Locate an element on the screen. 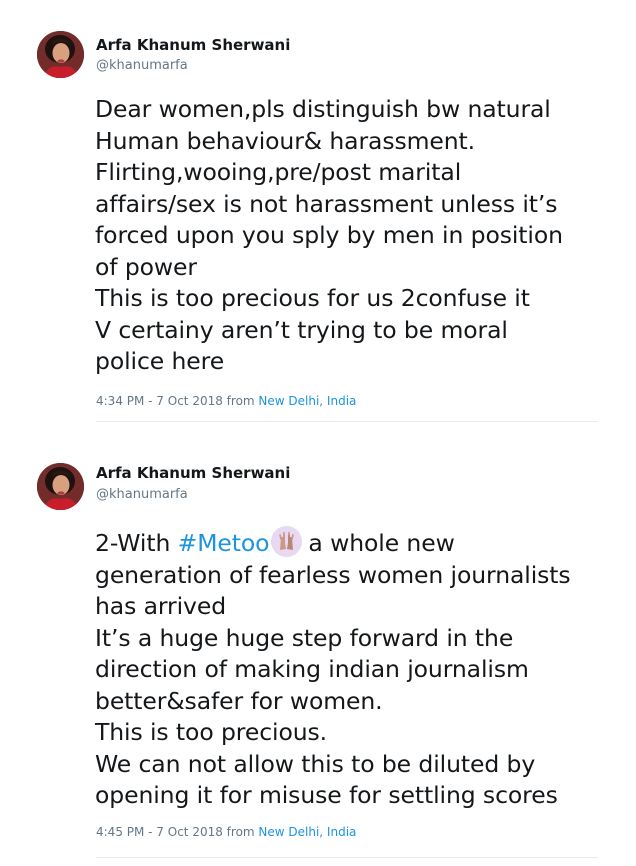  tweet-text-prefix: 2-With is located at coordinates (136, 543).